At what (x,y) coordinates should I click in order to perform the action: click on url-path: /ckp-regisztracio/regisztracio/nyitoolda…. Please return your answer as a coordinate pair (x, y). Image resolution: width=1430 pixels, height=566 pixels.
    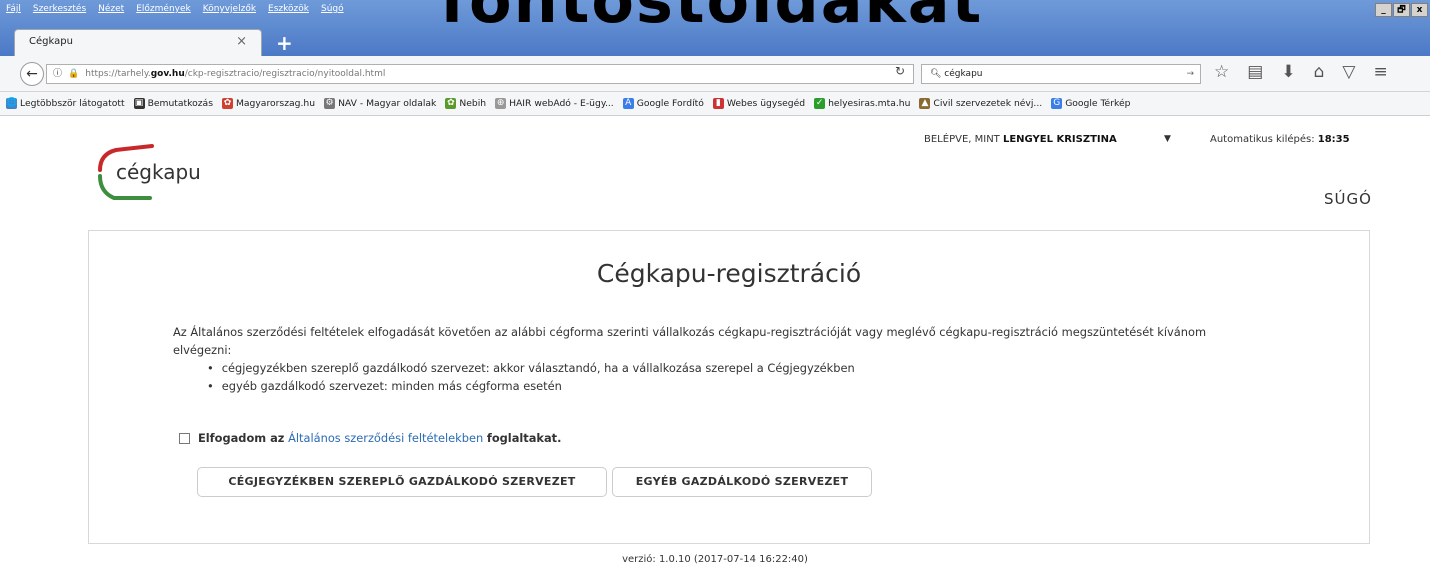
    Looking at the image, I should click on (285, 74).